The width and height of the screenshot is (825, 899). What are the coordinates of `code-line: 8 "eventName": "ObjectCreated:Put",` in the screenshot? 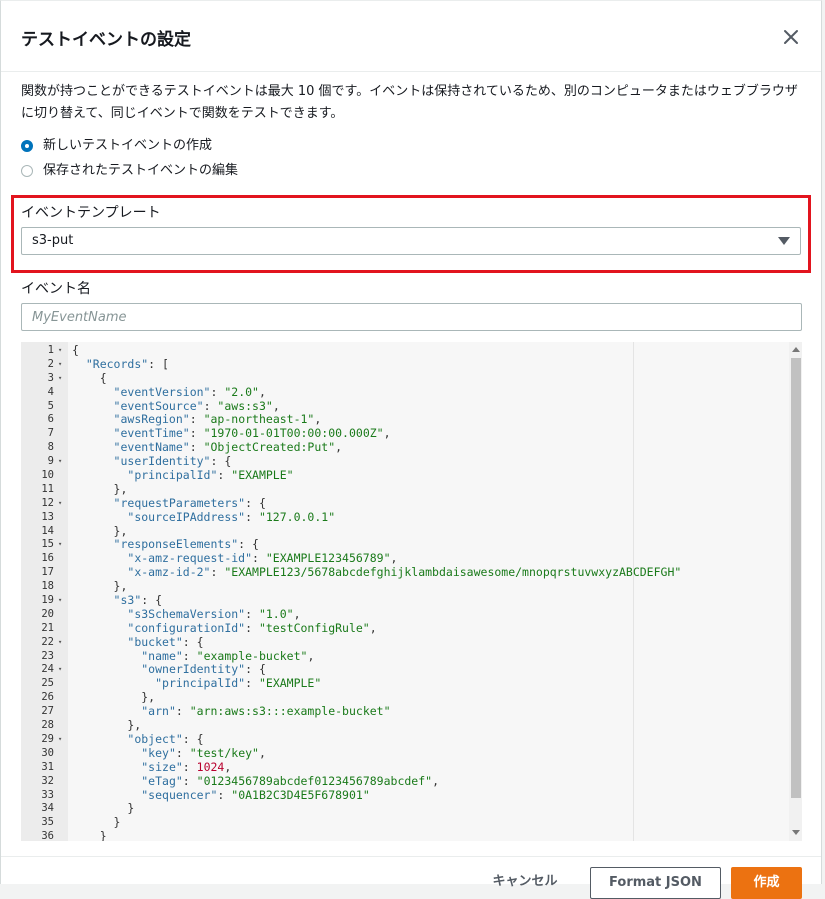 It's located at (411, 447).